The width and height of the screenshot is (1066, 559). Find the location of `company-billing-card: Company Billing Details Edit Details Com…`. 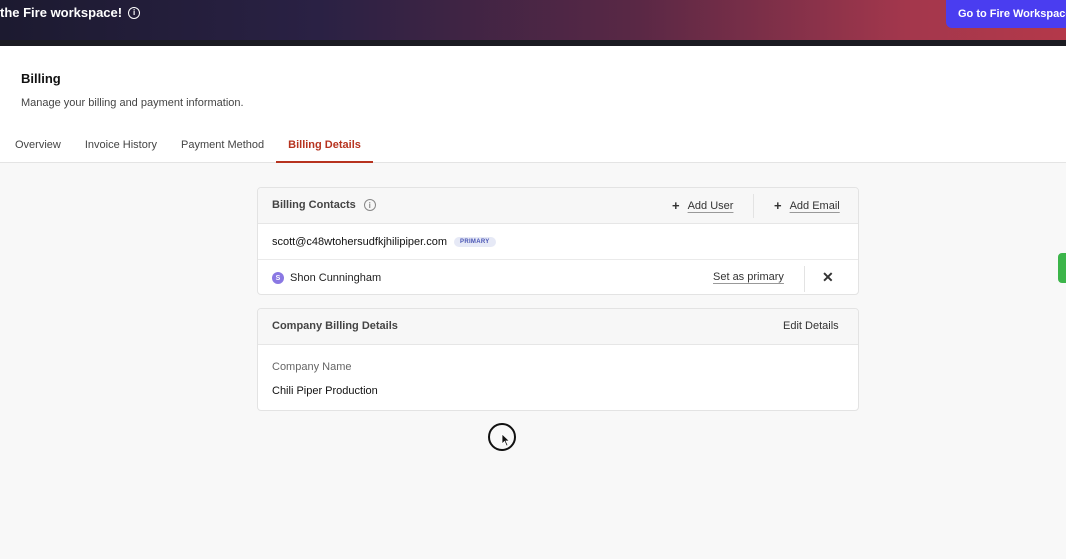

company-billing-card: Company Billing Details Edit Details Com… is located at coordinates (558, 359).